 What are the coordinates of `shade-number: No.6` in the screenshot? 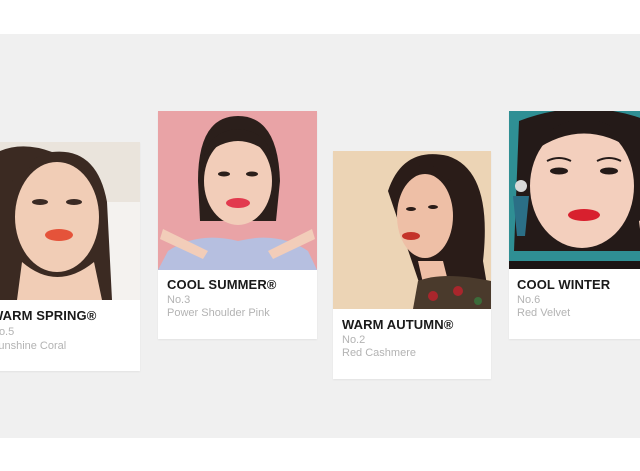 It's located at (529, 300).